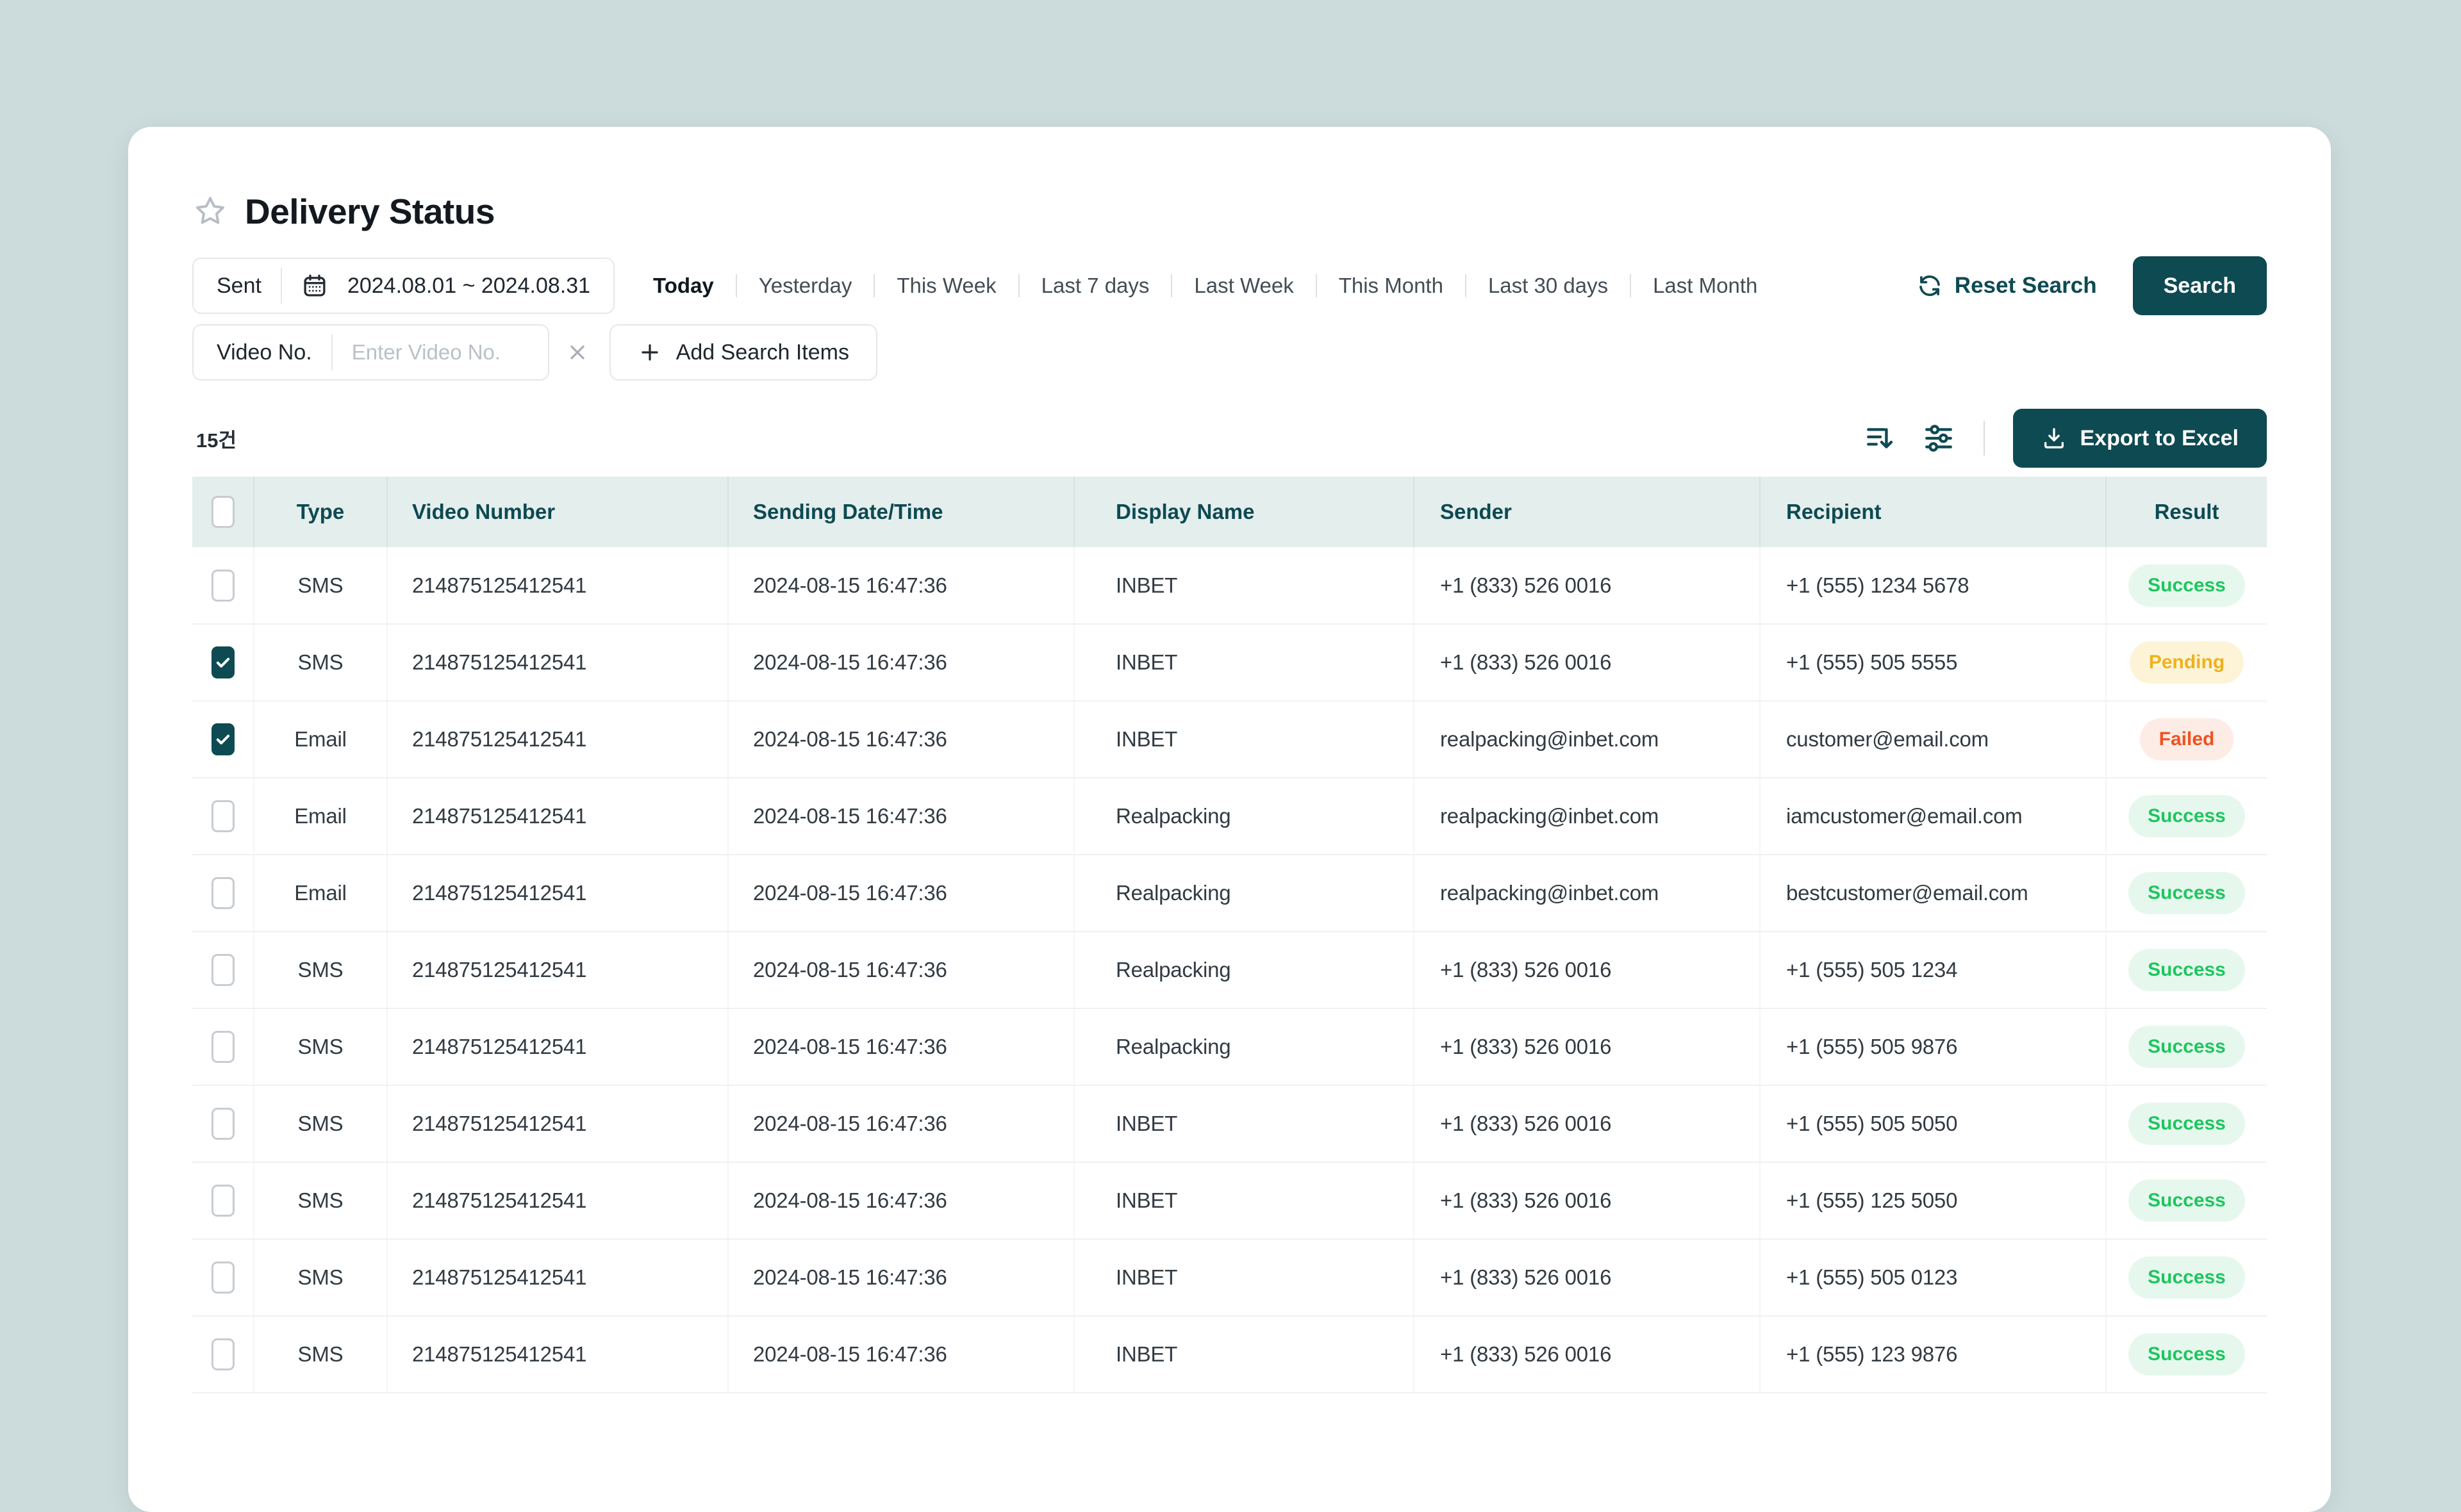 The width and height of the screenshot is (2461, 1512). What do you see at coordinates (1933, 739) in the screenshot?
I see `recipient-cell: customer@email.com` at bounding box center [1933, 739].